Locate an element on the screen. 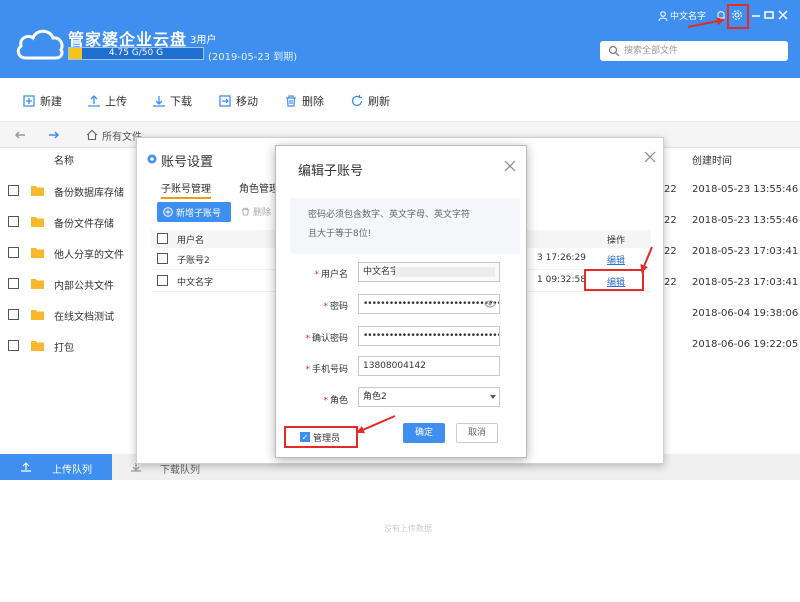  storage-usage-text: 4.75 G/50 G is located at coordinates (136, 53).